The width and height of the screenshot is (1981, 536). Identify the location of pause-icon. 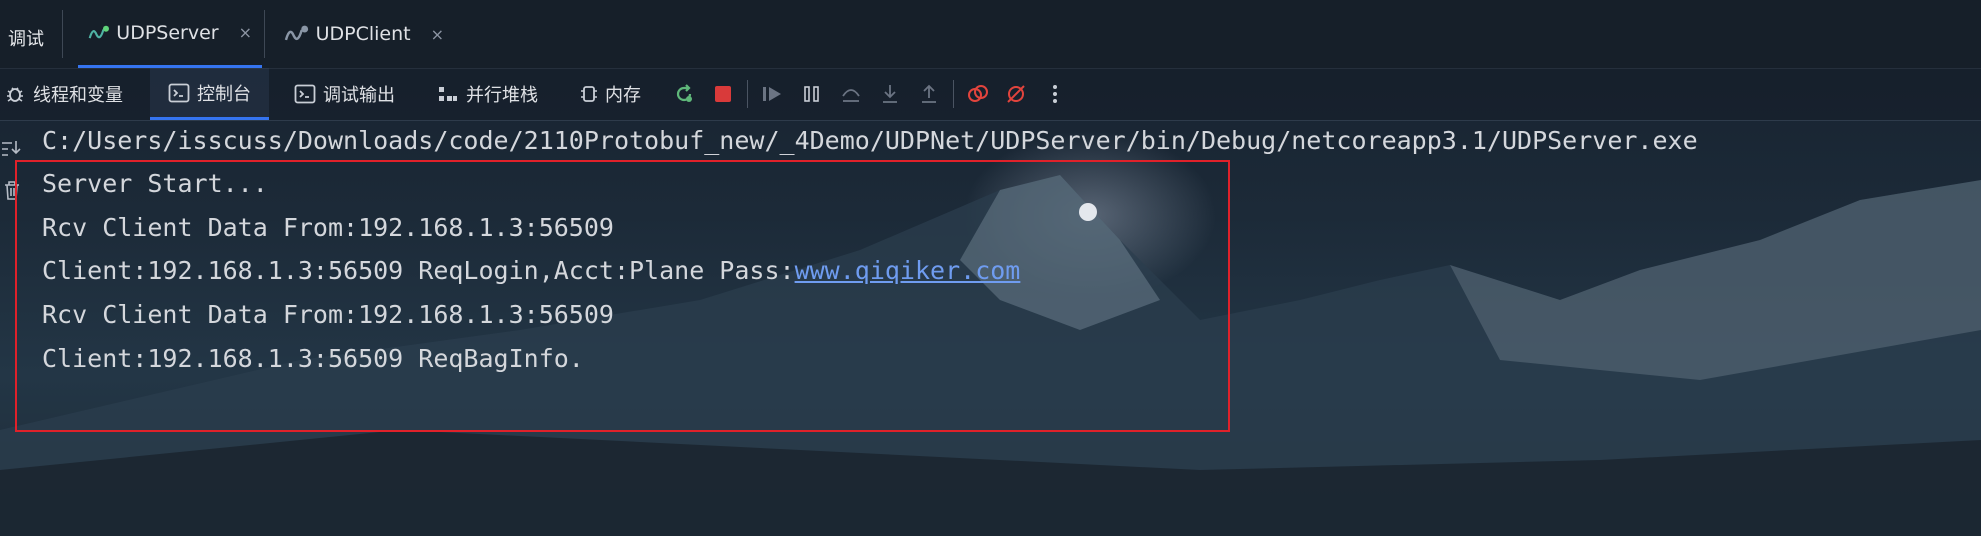
(812, 94).